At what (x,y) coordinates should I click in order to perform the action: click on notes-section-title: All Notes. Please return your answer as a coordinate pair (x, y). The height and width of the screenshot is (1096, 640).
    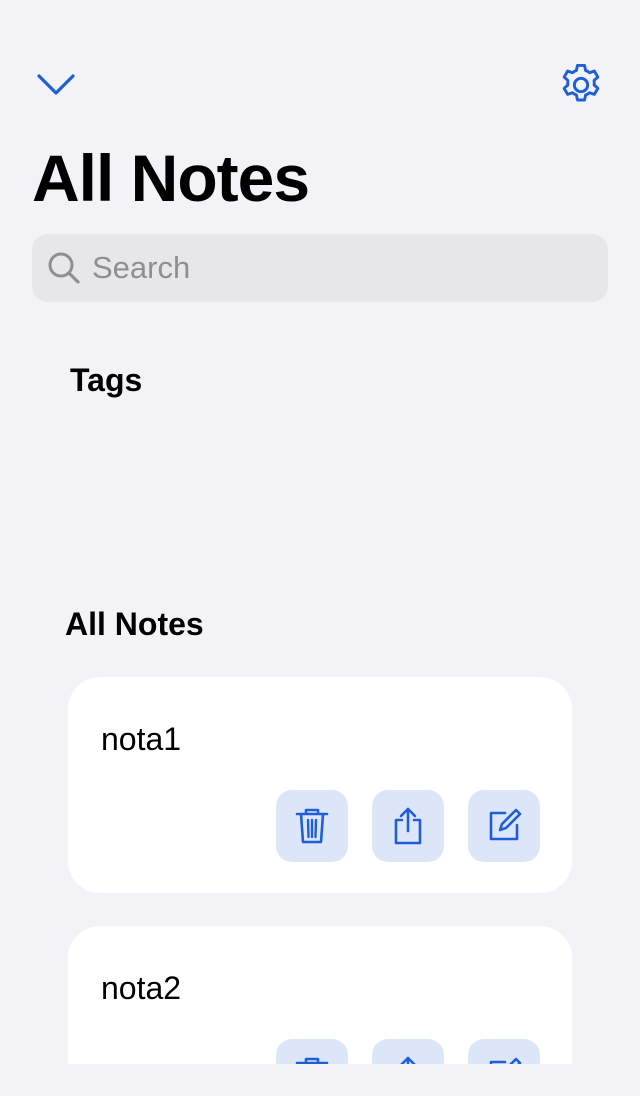
    Looking at the image, I should click on (134, 624).